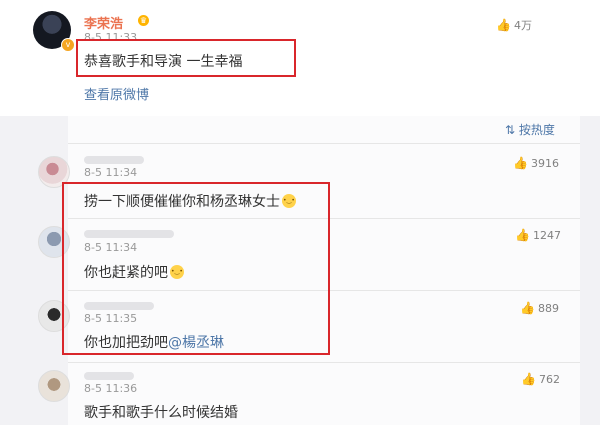 This screenshot has height=425, width=600. I want to click on commenter-avatar, so click(54, 386).